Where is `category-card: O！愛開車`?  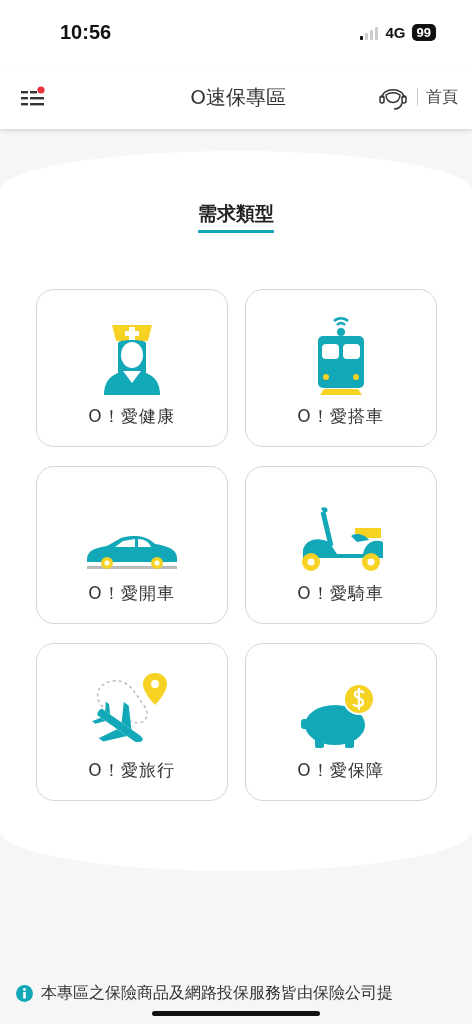
category-card: O！愛開車 is located at coordinates (131, 545).